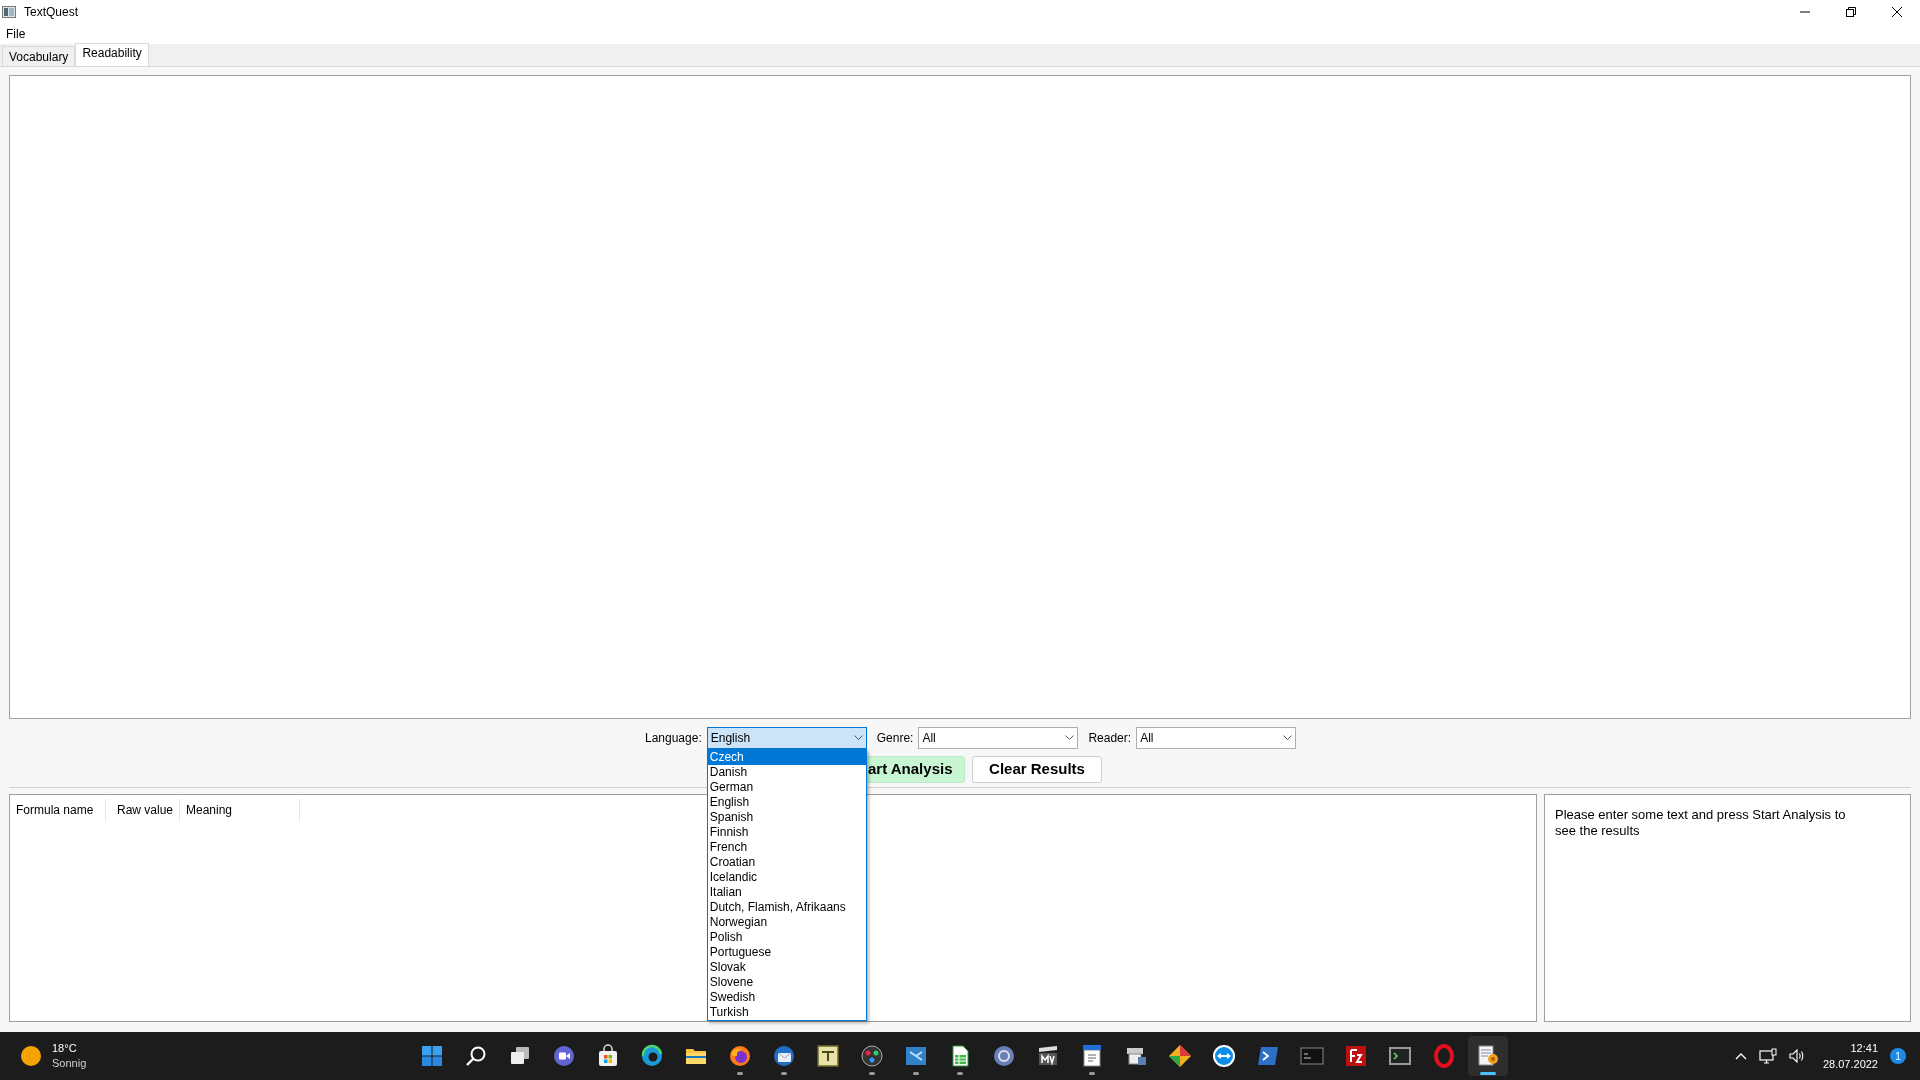 The width and height of the screenshot is (1920, 1080). I want to click on dropdown-option: Croatian, so click(786, 862).